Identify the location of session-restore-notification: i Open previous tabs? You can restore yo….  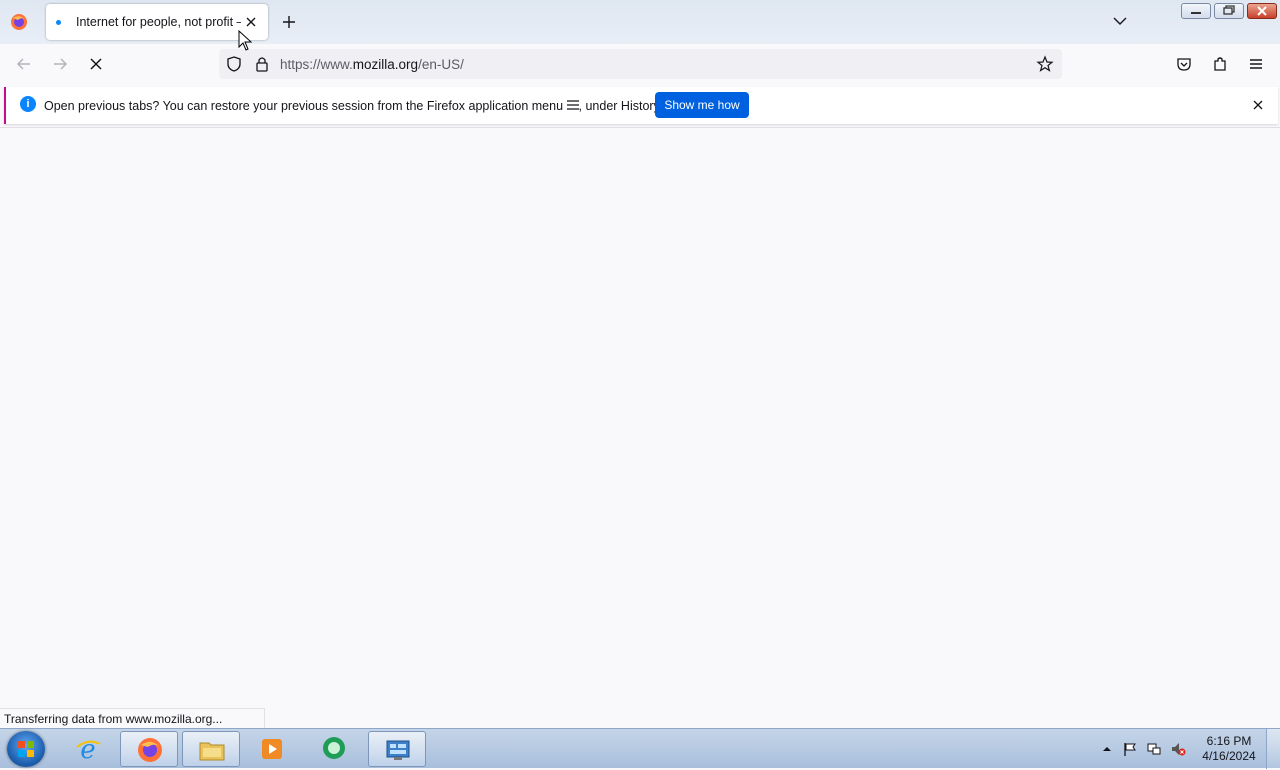
(641, 105).